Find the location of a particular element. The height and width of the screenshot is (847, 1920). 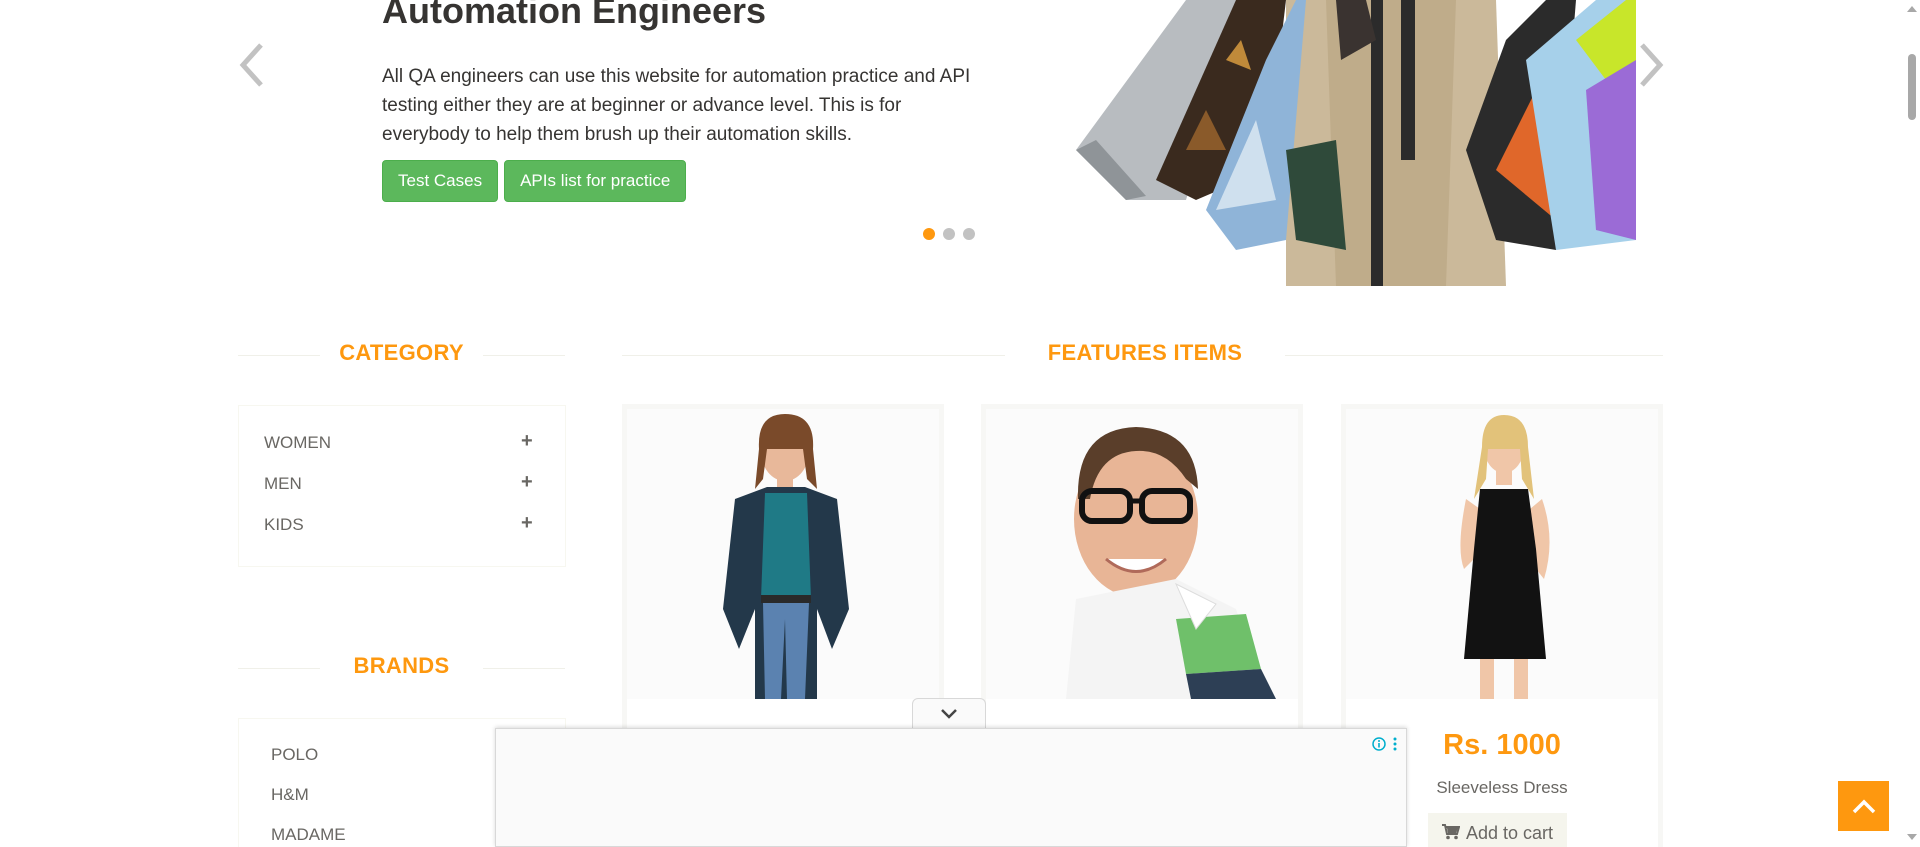

ad-controls is located at coordinates (1385, 744).